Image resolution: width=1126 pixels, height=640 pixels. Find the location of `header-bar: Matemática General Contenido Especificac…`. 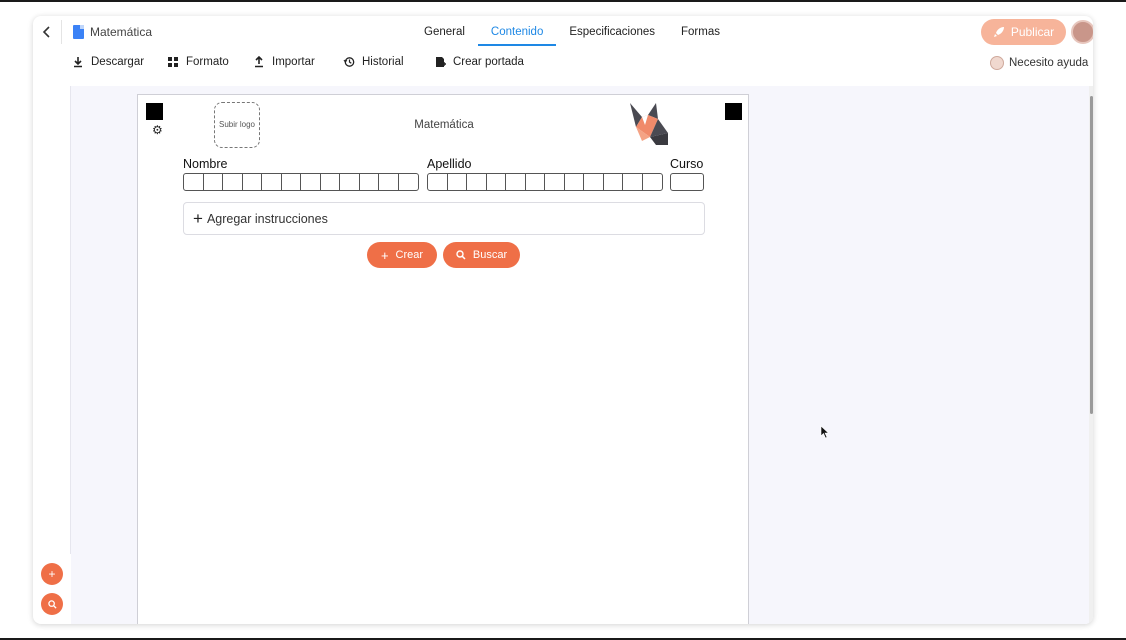

header-bar: Matemática General Contenido Especificac… is located at coordinates (563, 33).